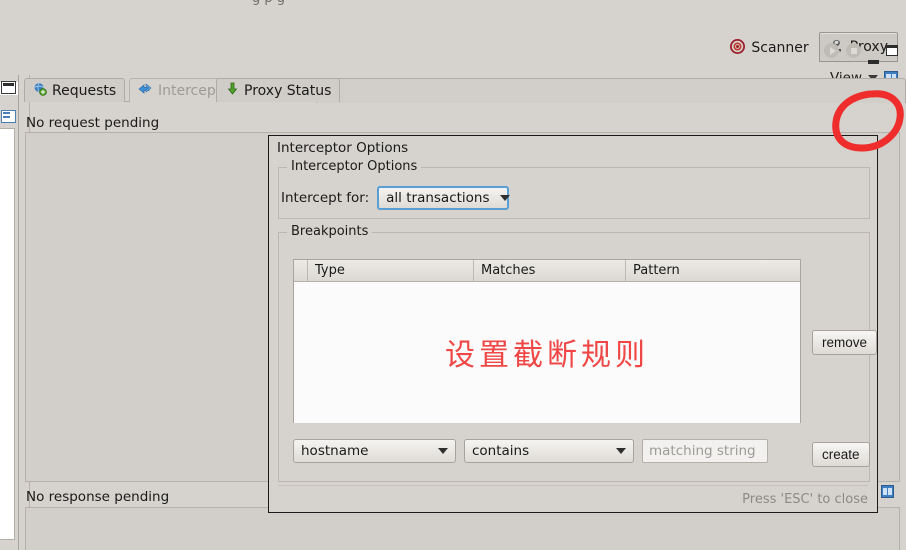 Image resolution: width=906 pixels, height=550 pixels. Describe the element at coordinates (8, 84) in the screenshot. I see `panel-collapse-icon-bar` at that location.